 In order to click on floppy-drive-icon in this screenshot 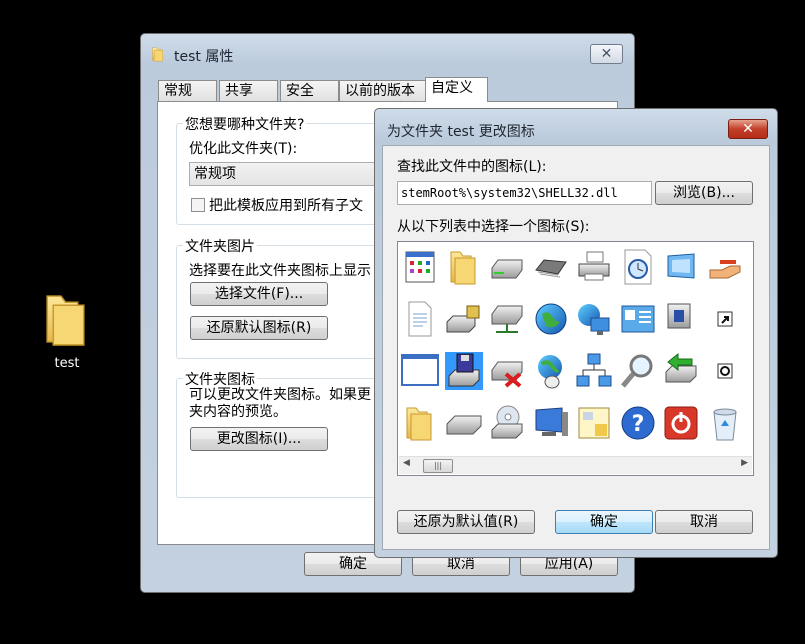, I will do `click(463, 371)`.